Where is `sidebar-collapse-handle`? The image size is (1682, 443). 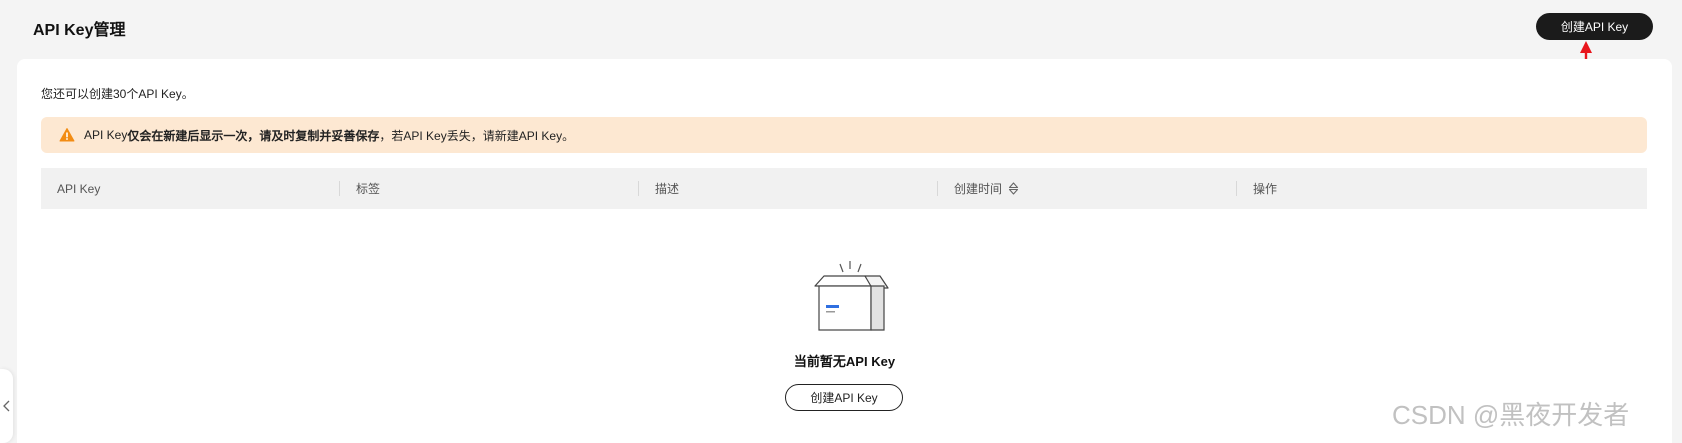 sidebar-collapse-handle is located at coordinates (6, 406).